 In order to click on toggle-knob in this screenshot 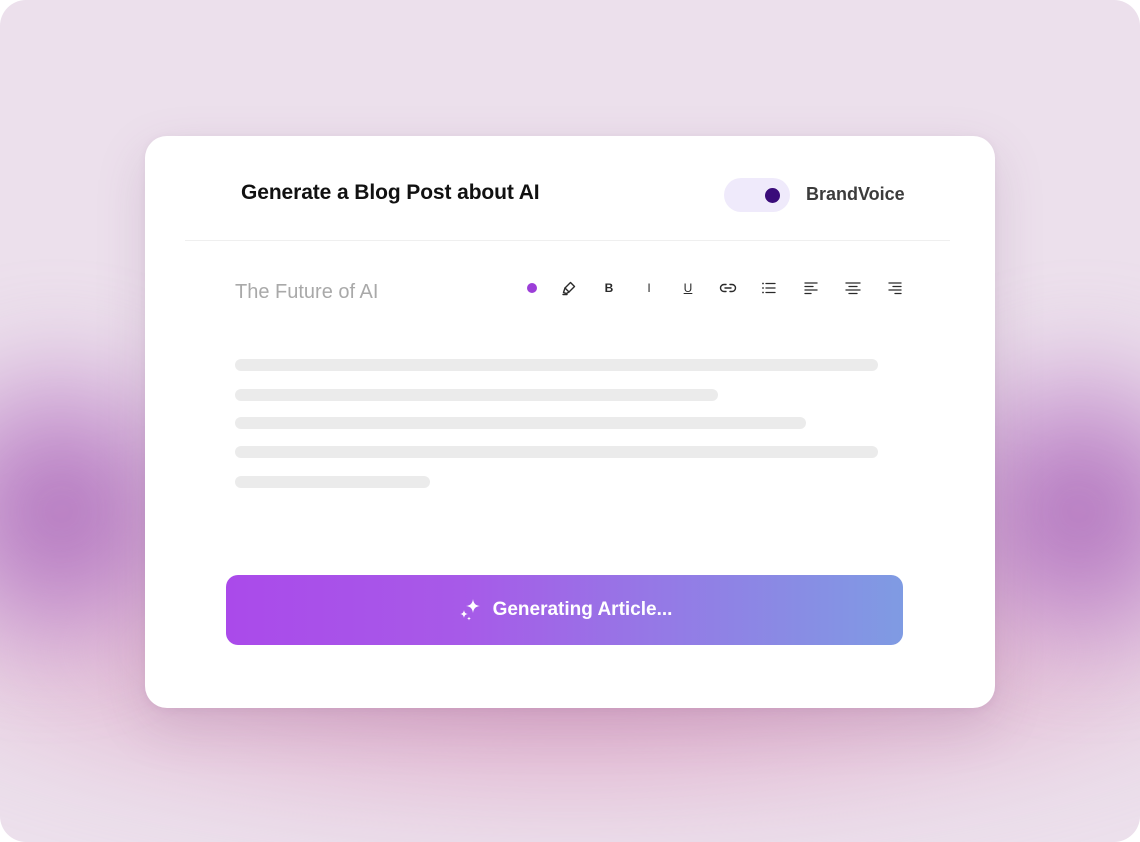, I will do `click(772, 195)`.